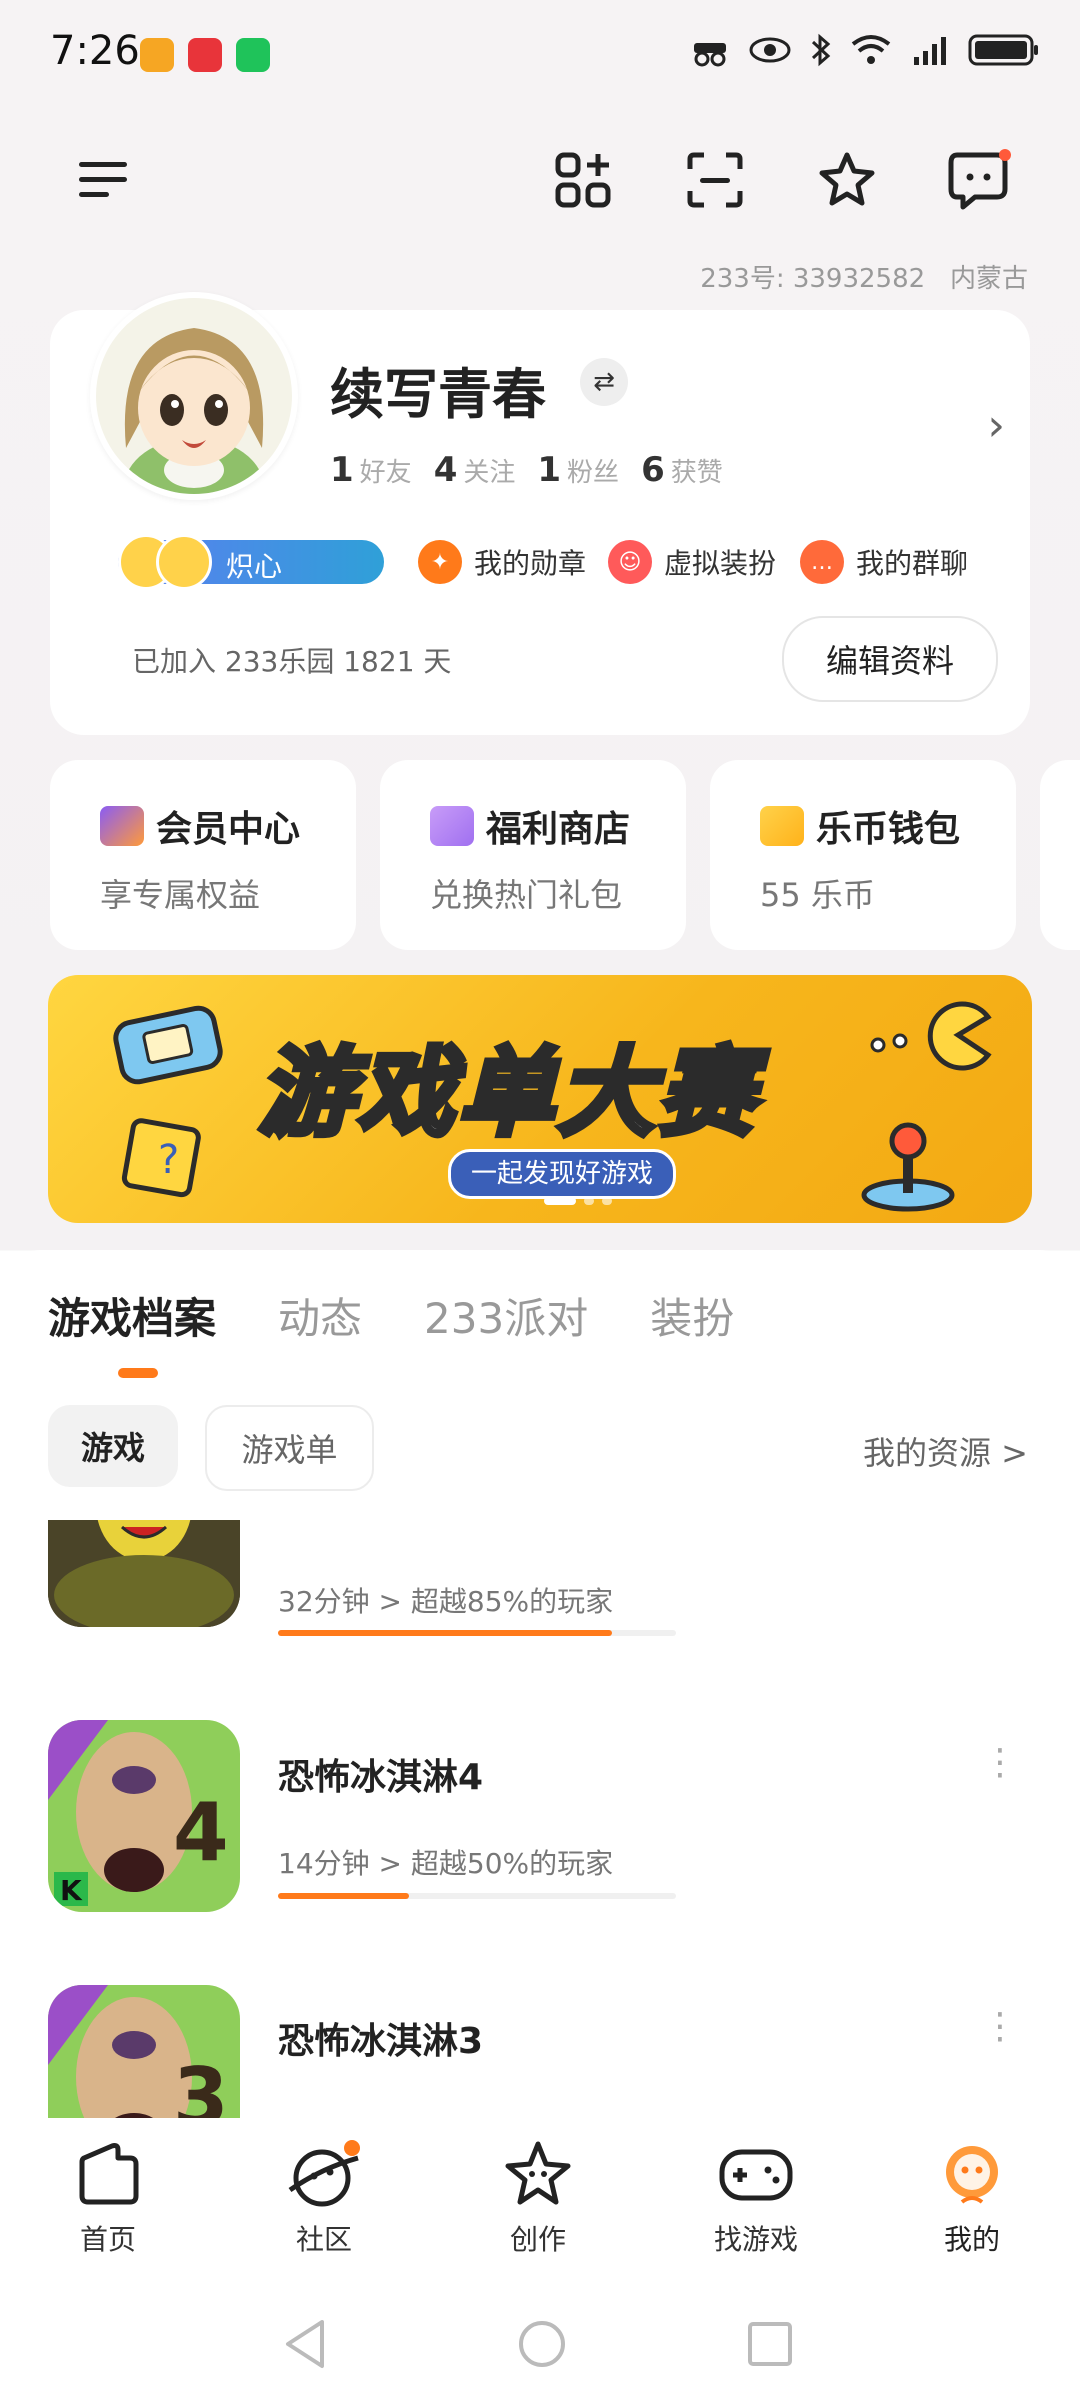  What do you see at coordinates (446, 1601) in the screenshot?
I see `game-playtime: 32分钟 > 超越85%的玩家` at bounding box center [446, 1601].